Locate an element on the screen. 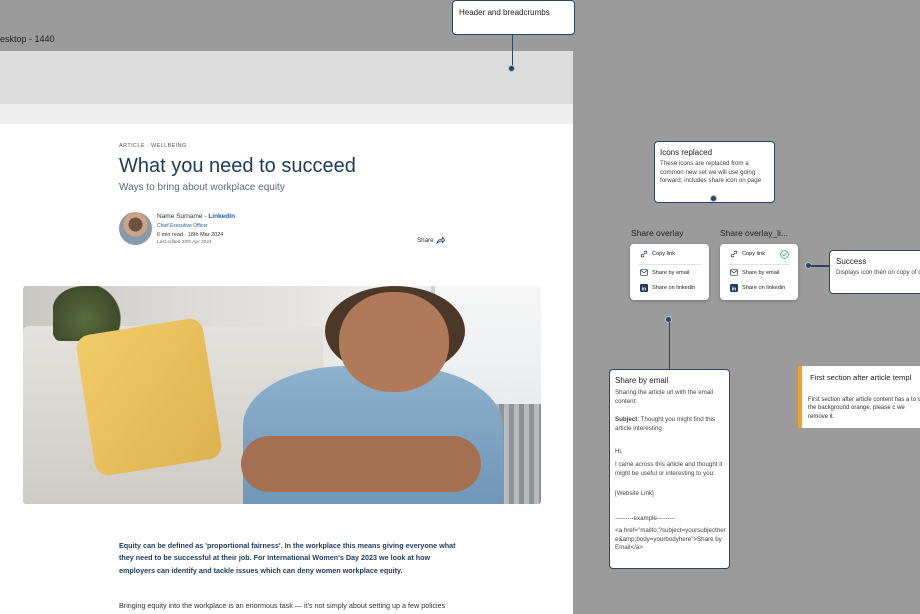 Image resolution: width=920 pixels, height=614 pixels. annotation-header-pin is located at coordinates (511, 68).